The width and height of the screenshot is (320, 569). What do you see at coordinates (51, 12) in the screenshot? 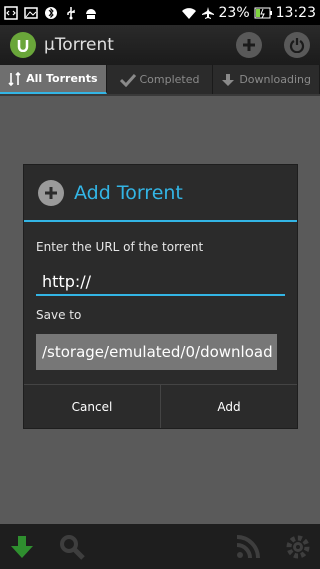
I see `bluetooth-icon` at bounding box center [51, 12].